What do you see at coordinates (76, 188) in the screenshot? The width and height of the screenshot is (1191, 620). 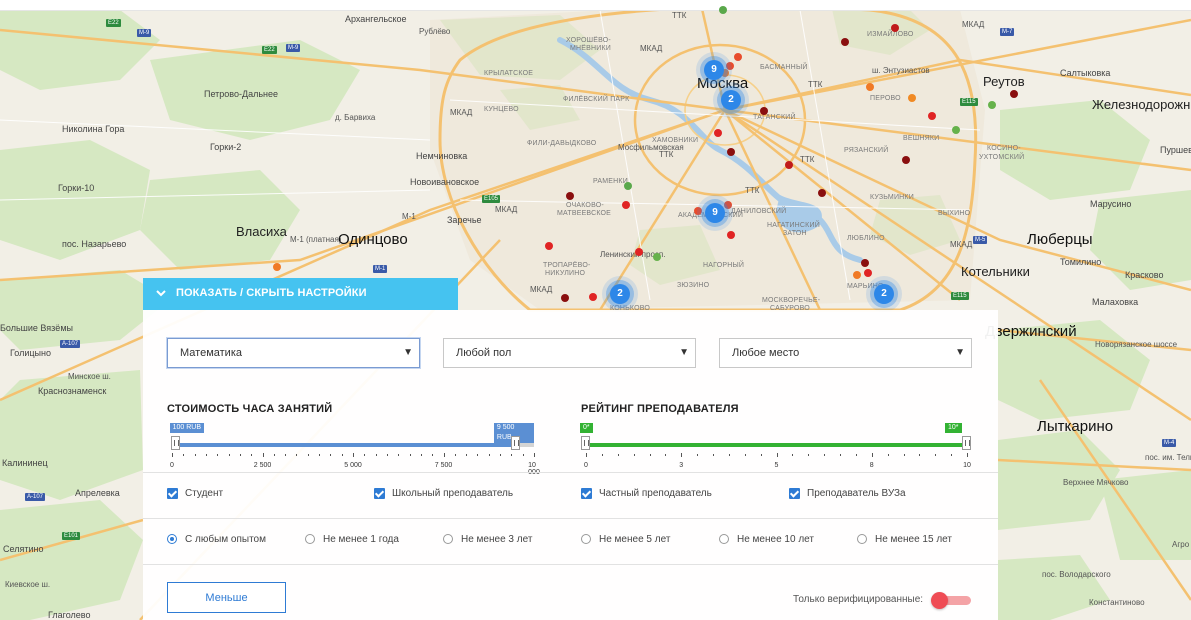 I see `map-place-label: Горки-10` at bounding box center [76, 188].